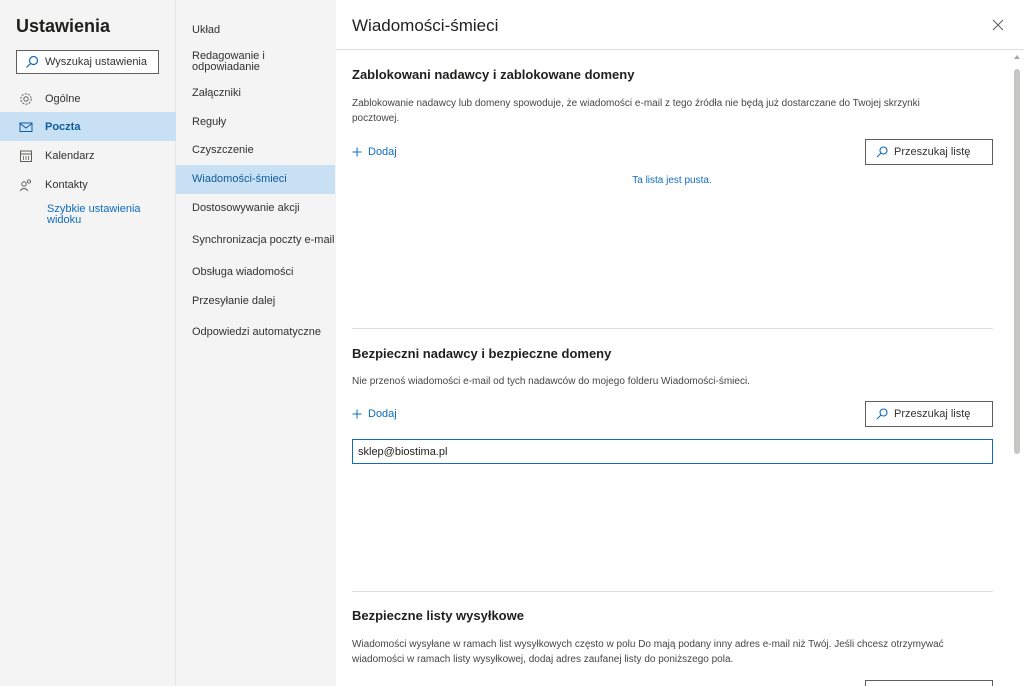  I want to click on menu-item-auto-replies: Odpowiedzi automatyczne, so click(255, 332).